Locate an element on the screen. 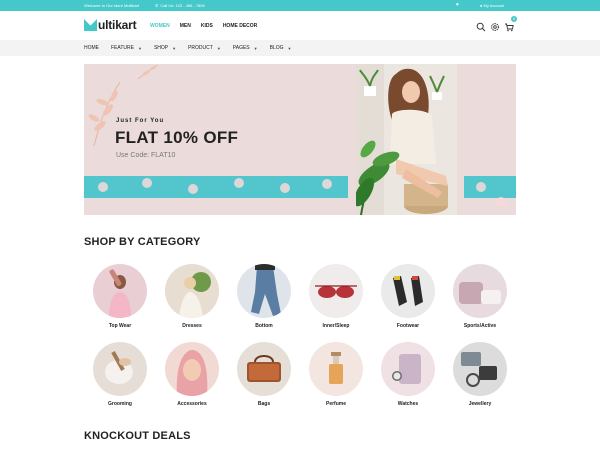  cart-count-badge: 0 is located at coordinates (514, 19).